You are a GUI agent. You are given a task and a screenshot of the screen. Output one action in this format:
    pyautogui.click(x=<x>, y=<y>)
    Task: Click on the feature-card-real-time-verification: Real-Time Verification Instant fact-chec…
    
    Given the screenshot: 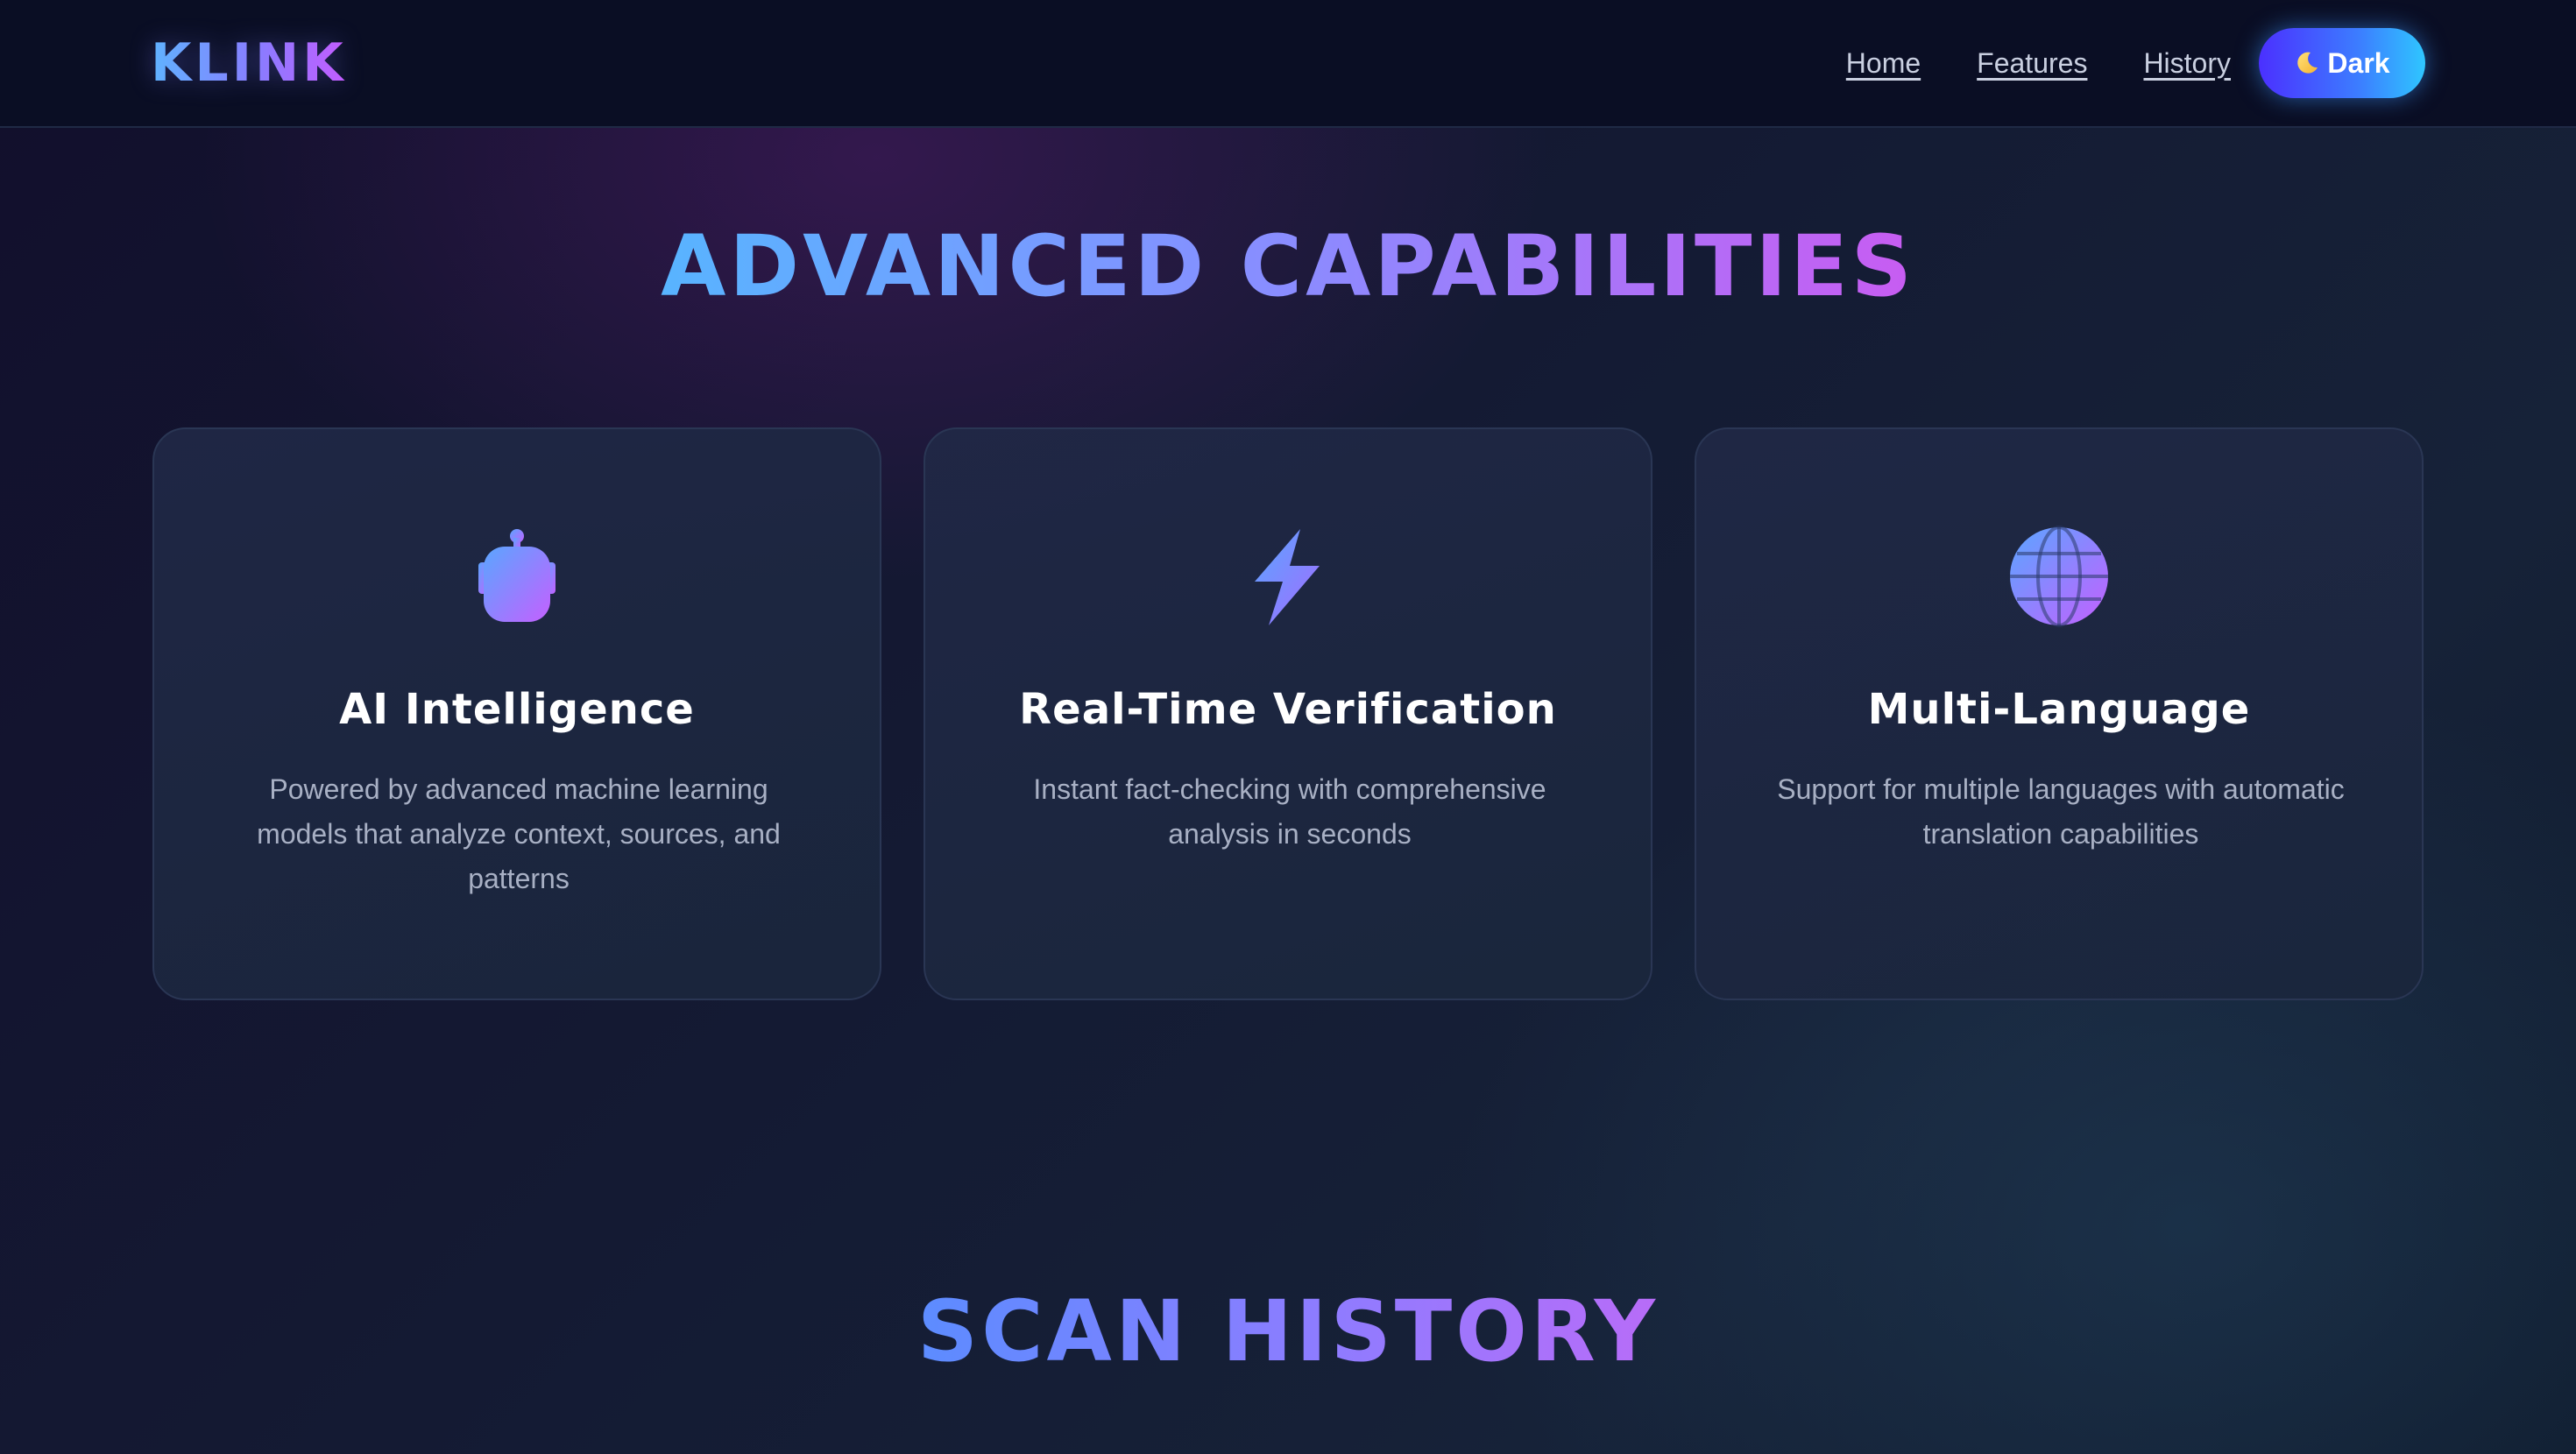 What is the action you would take?
    pyautogui.click(x=1288, y=713)
    